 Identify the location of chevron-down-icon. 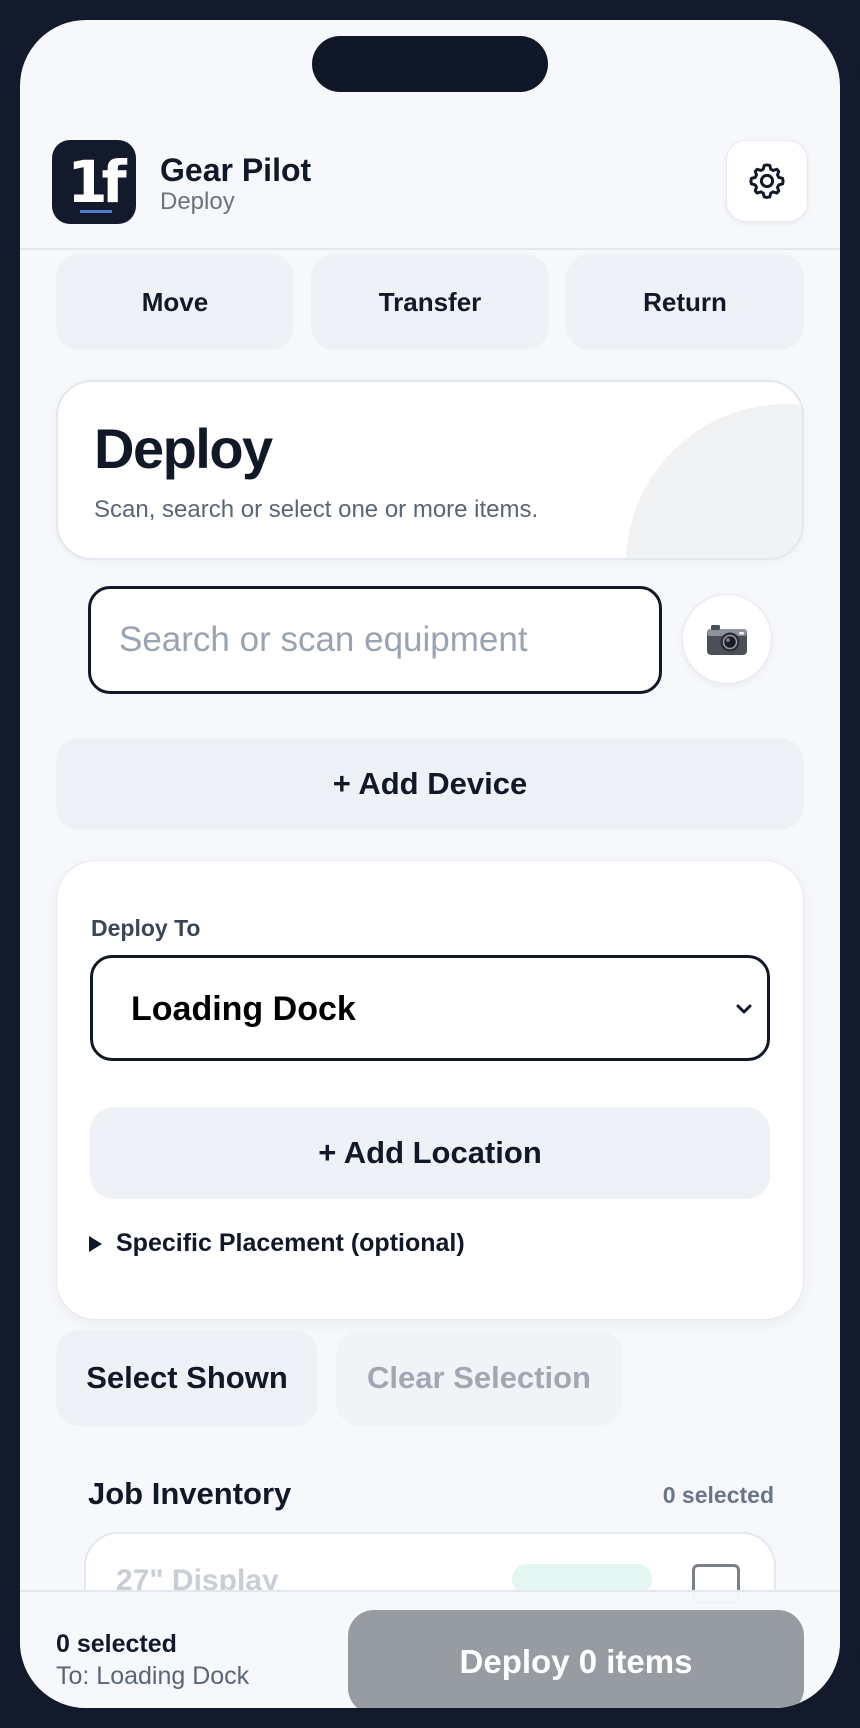
(744, 1009).